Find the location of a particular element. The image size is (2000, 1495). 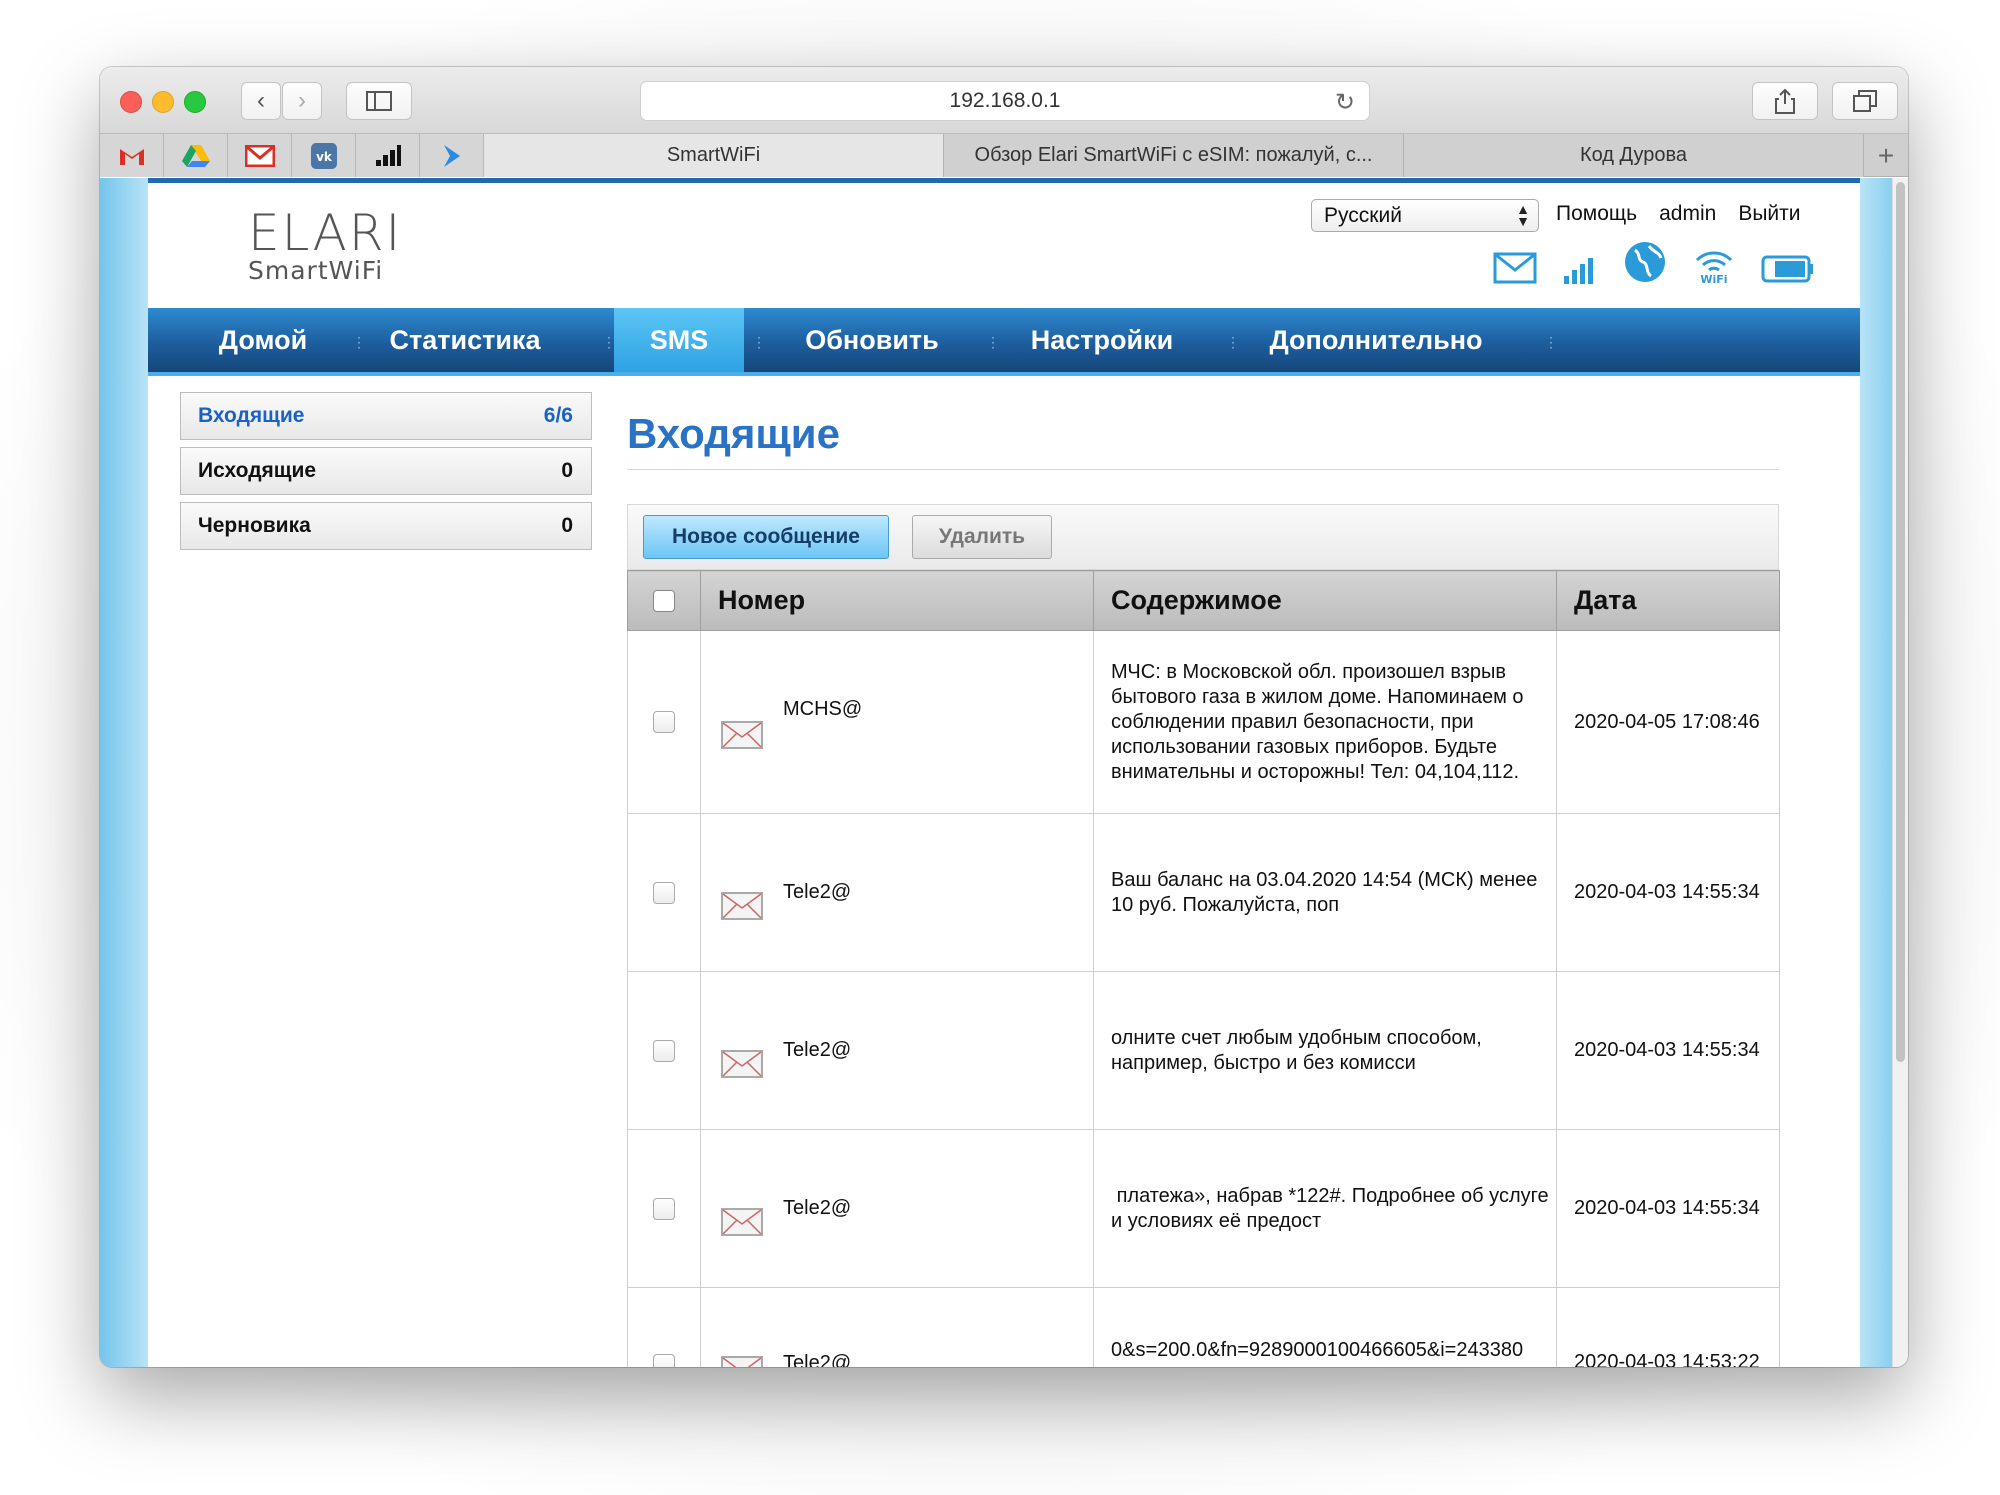

nav-settings: Настройки is located at coordinates (1102, 340).